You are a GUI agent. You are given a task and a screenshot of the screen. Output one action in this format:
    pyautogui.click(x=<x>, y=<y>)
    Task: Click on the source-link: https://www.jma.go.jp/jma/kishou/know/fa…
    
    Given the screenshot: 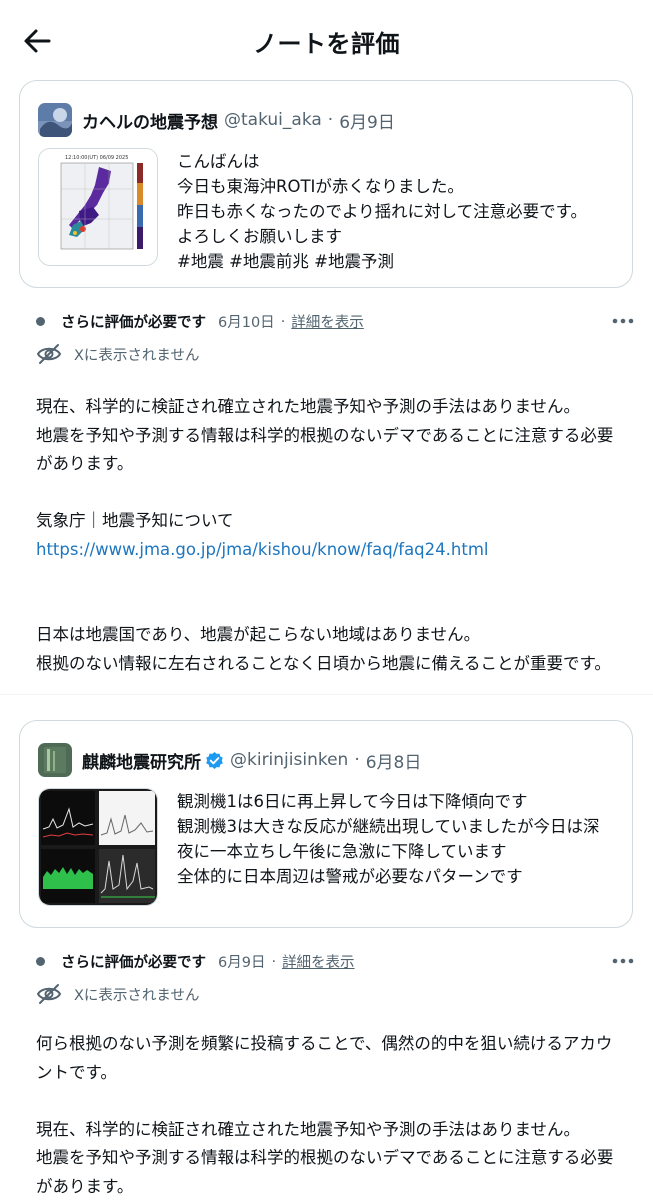 What is the action you would take?
    pyautogui.click(x=336, y=550)
    